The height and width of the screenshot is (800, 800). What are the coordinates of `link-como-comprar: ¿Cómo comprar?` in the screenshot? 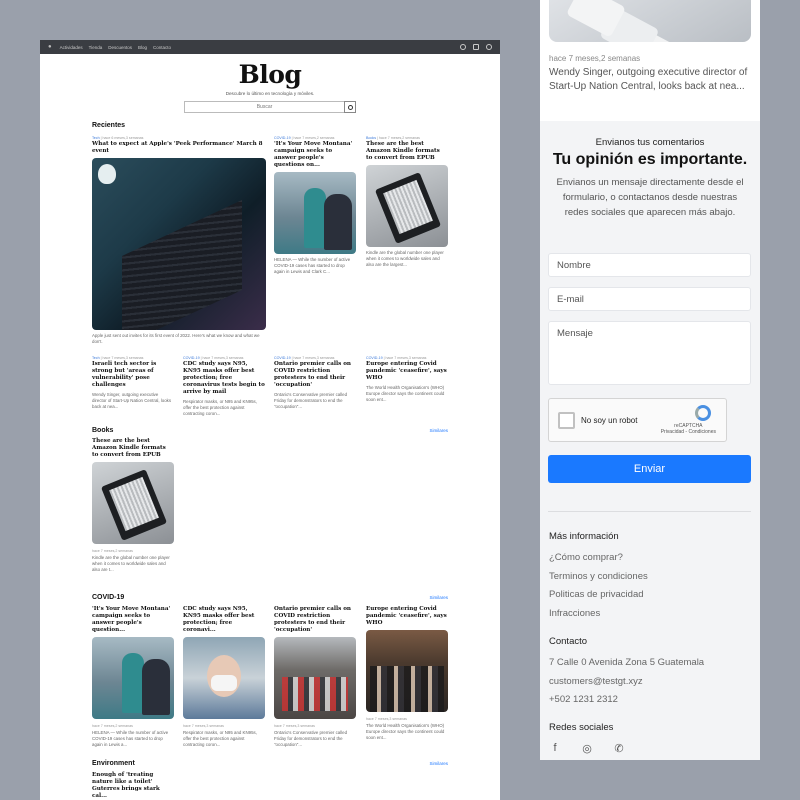 It's located at (586, 557).